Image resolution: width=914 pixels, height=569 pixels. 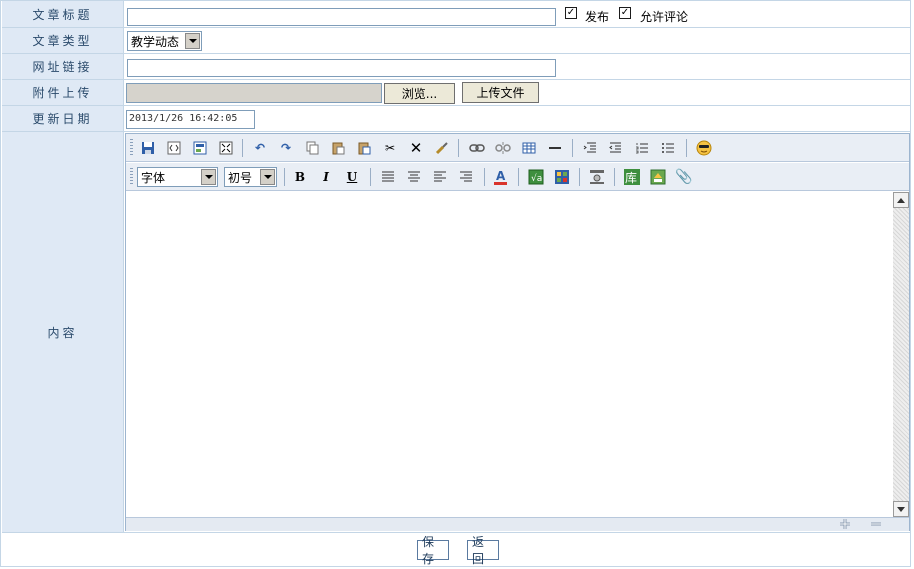 What do you see at coordinates (155, 41) in the screenshot?
I see `article-type-value: 教学动态` at bounding box center [155, 41].